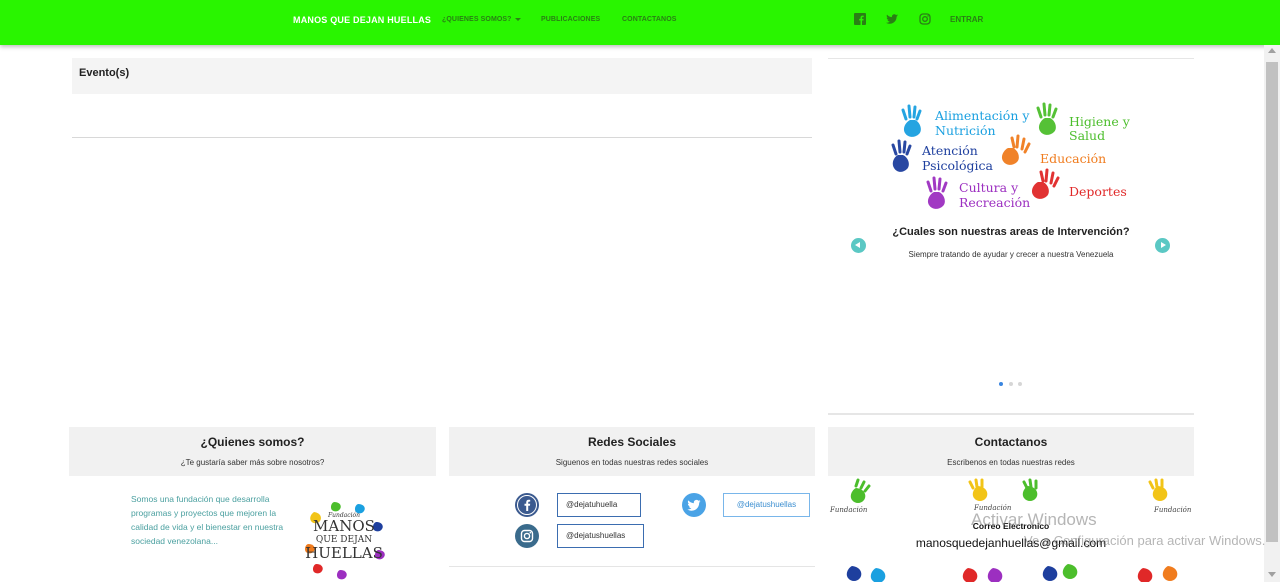 The image size is (1280, 582). I want to click on scroll-down-arrow, so click(1272, 574).